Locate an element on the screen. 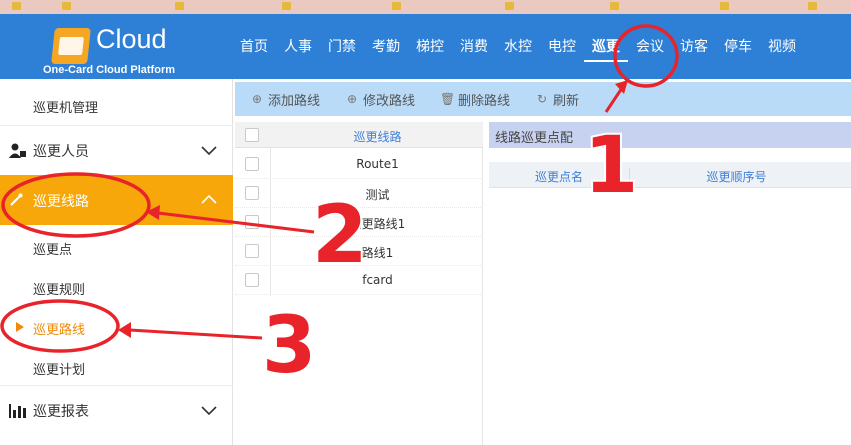 The width and height of the screenshot is (851, 445). annotation-number: 3 is located at coordinates (289, 346).